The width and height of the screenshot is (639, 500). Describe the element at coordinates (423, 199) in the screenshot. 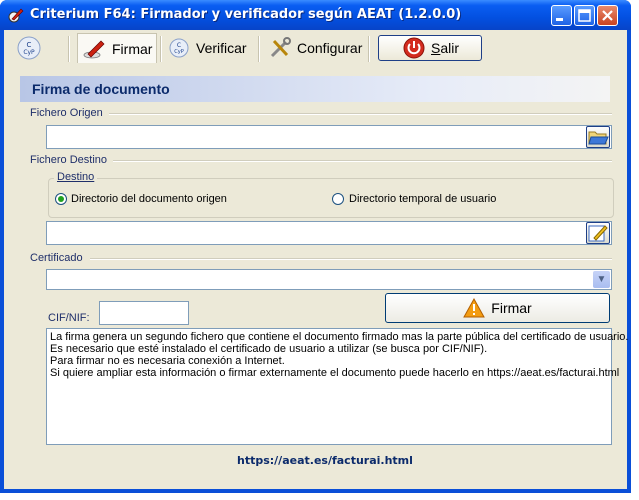

I see `radio-directorio-temporal-label: Directorio temporal de usuario` at that location.